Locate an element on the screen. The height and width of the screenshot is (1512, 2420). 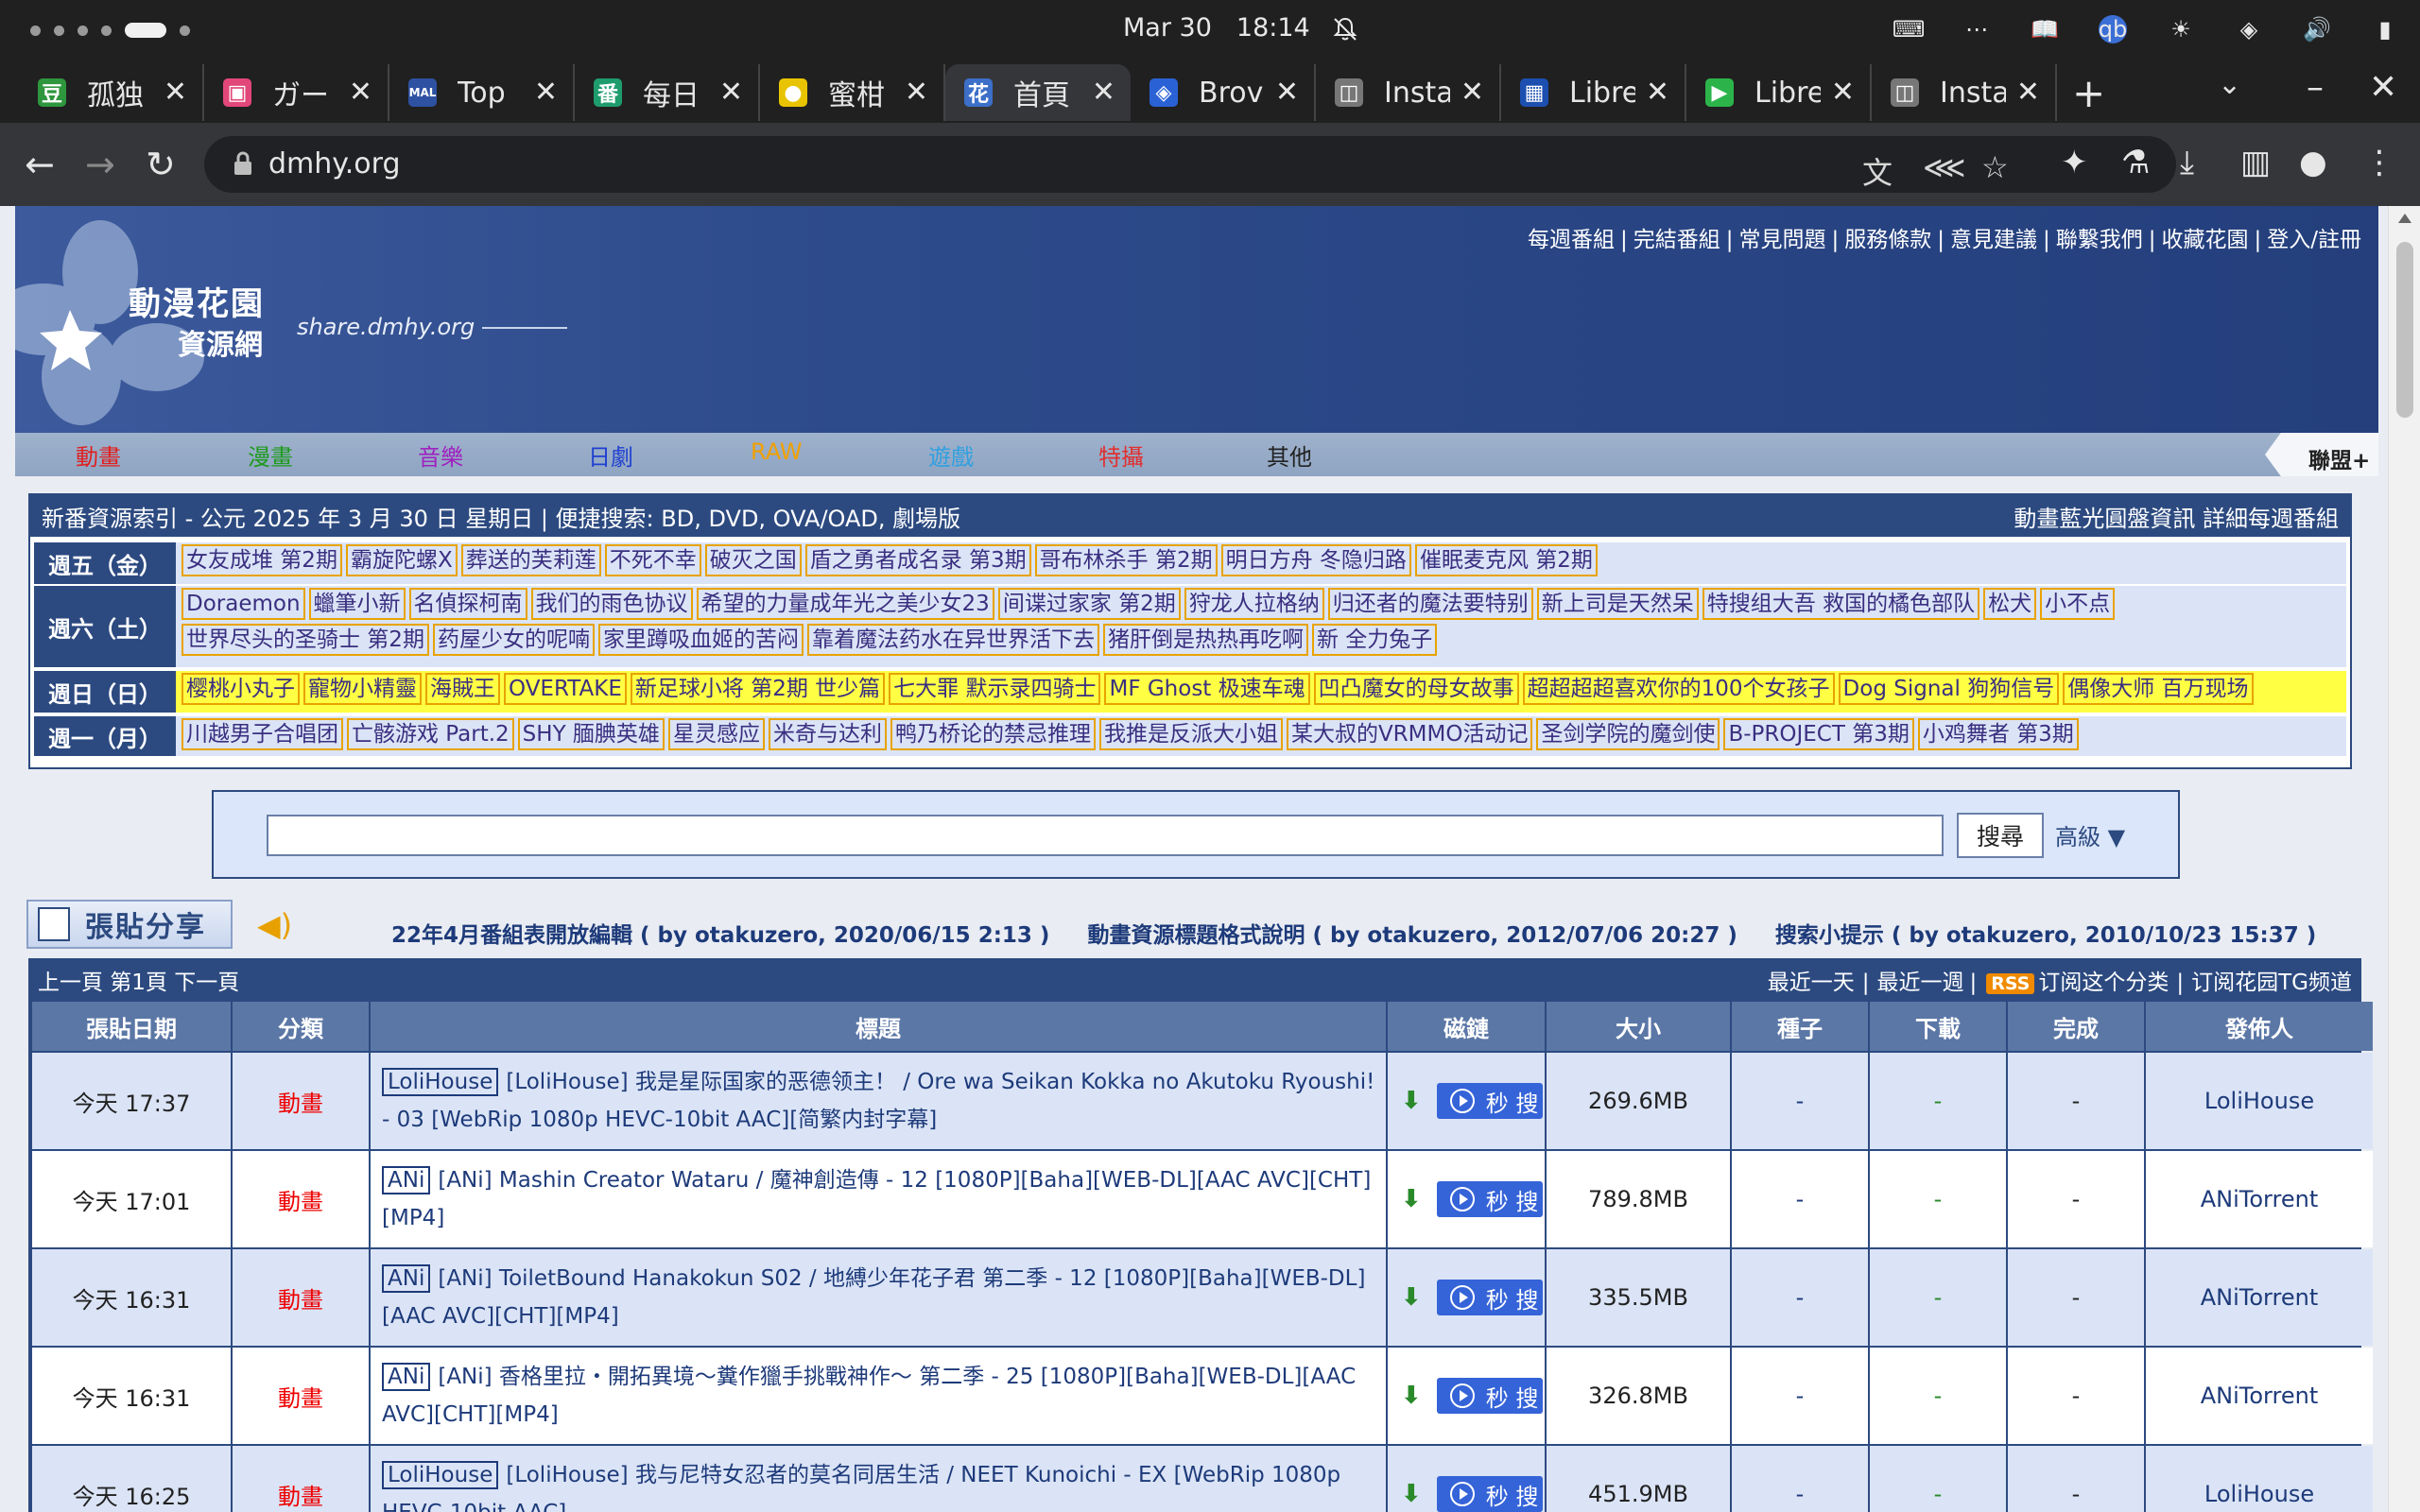
category-link: 遊戲 is located at coordinates (951, 455).